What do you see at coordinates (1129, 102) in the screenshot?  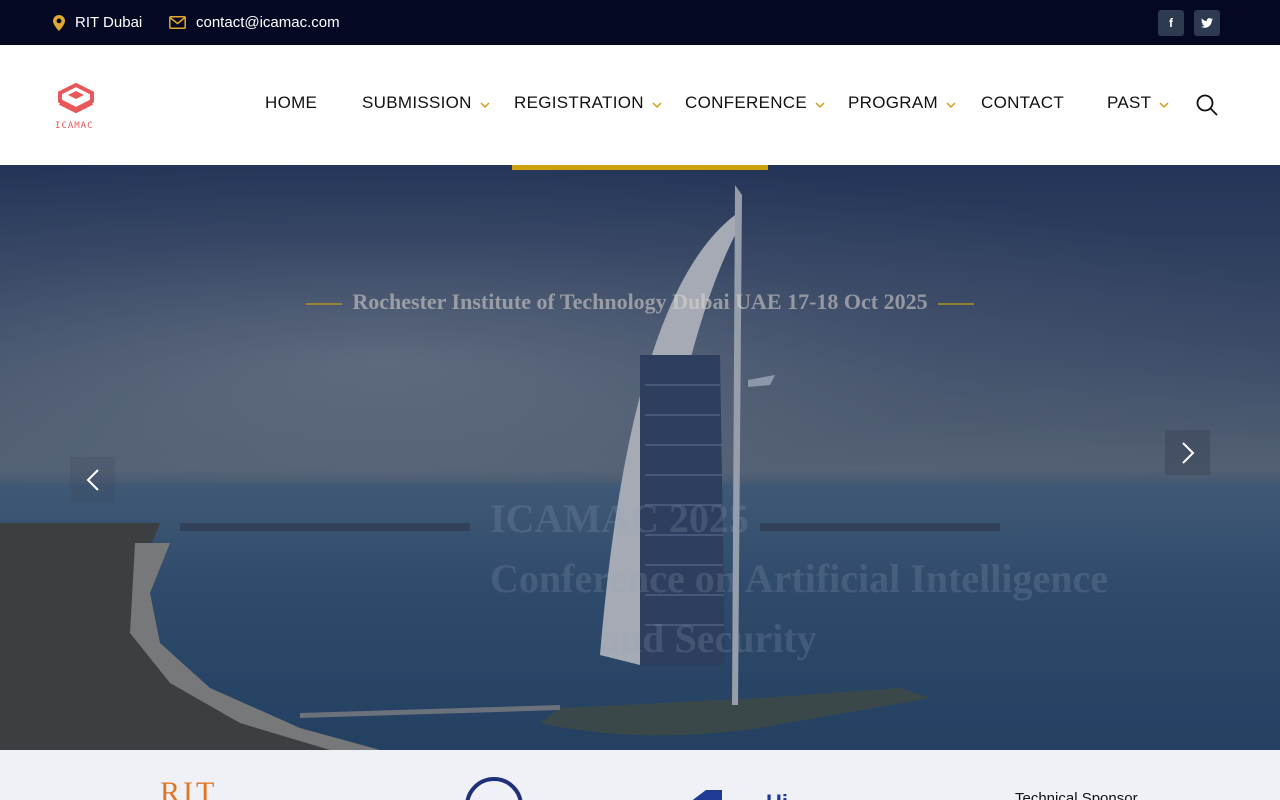 I see `nav-label: PAST` at bounding box center [1129, 102].